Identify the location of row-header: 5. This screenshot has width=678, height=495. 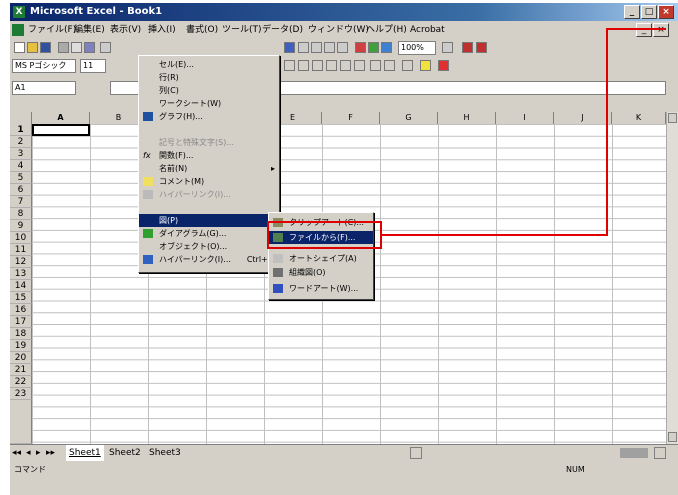
(21, 178).